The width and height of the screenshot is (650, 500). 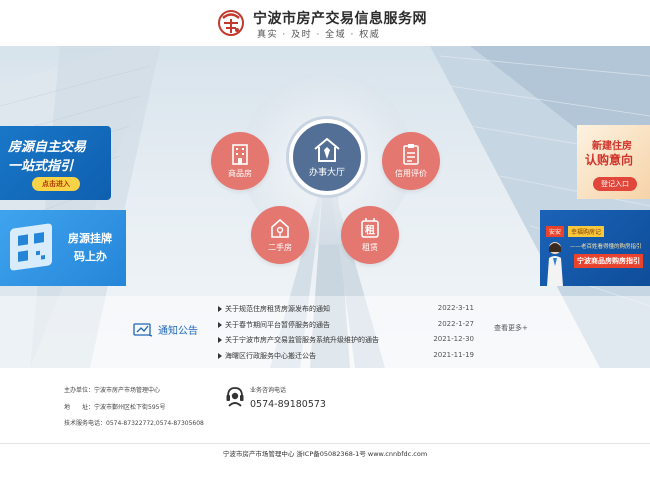 I want to click on site-header: 宁波市房产交易信息服务网 真实 · 及时 · 全域 · 权威, so click(x=325, y=23).